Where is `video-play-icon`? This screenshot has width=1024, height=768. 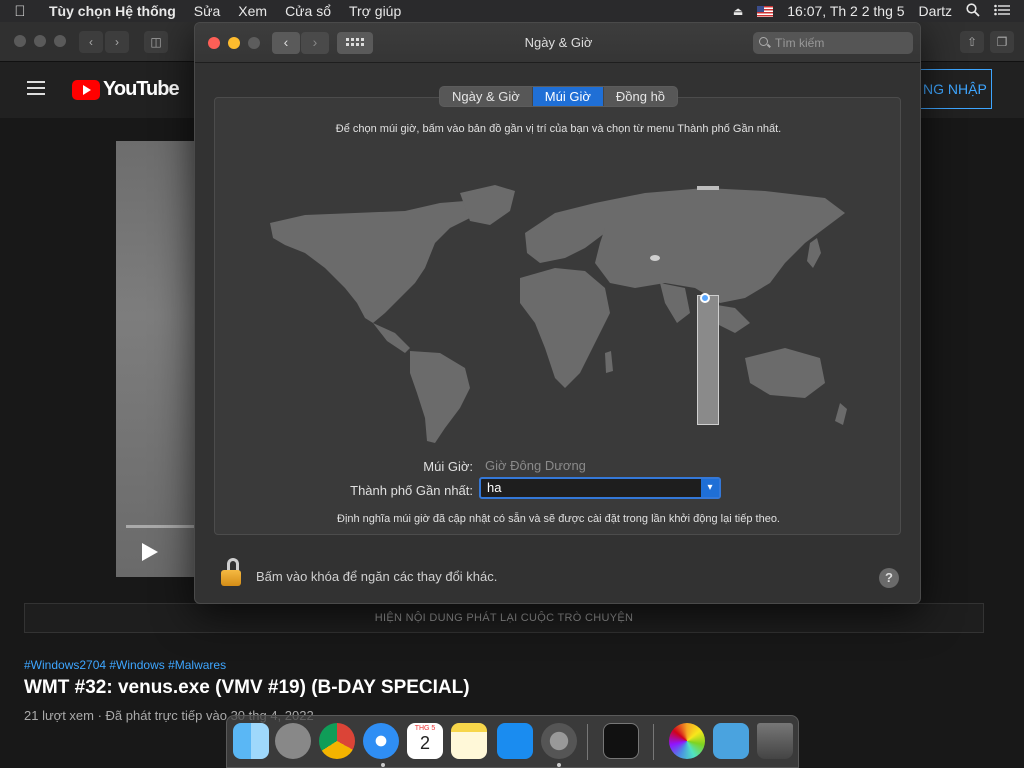
video-play-icon is located at coordinates (150, 552).